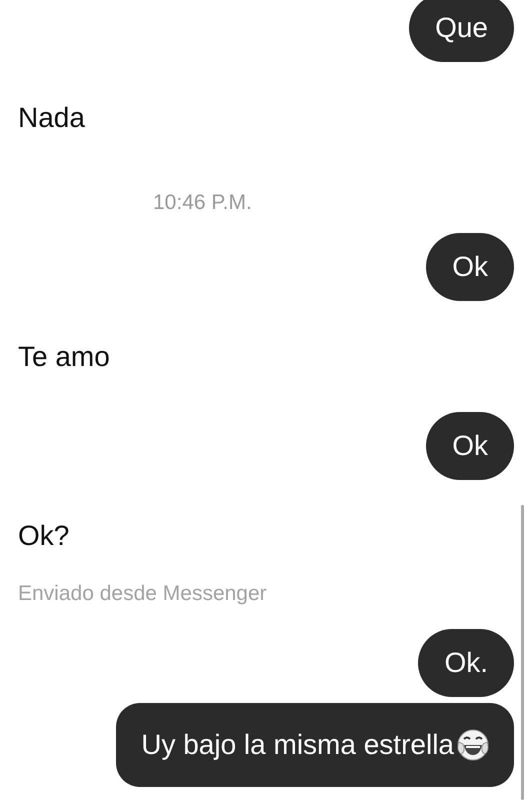 This screenshot has width=531, height=812. I want to click on received-message: Ok?, so click(43, 536).